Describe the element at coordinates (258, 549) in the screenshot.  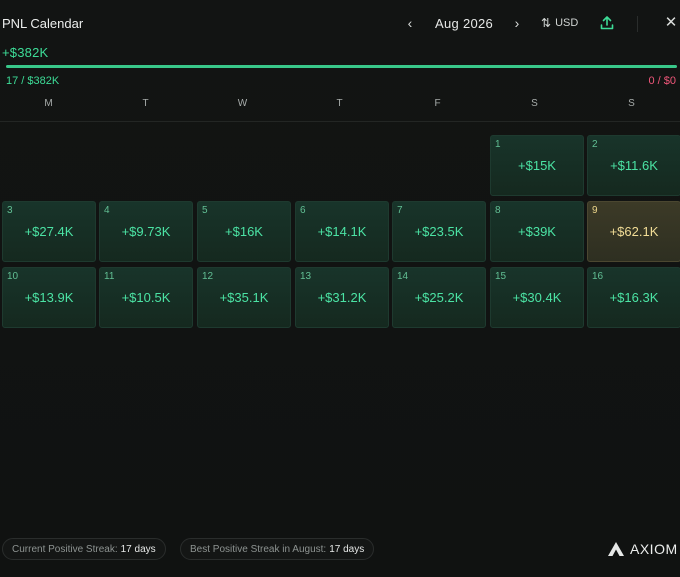
I see `best-streak-label: Best Positive Streak in August:` at that location.